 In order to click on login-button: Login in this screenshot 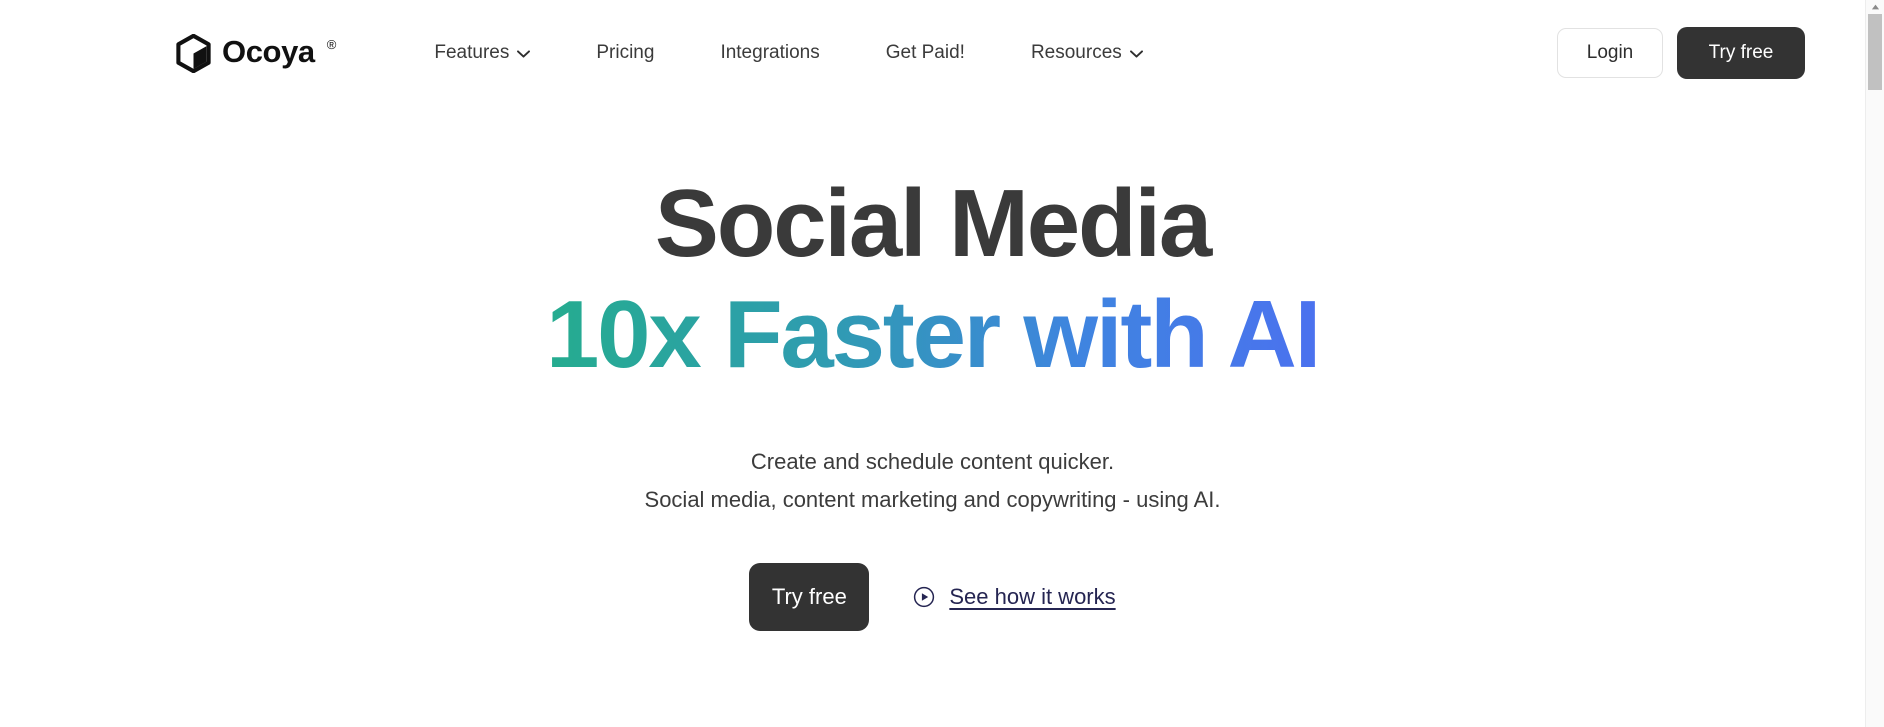, I will do `click(1610, 53)`.